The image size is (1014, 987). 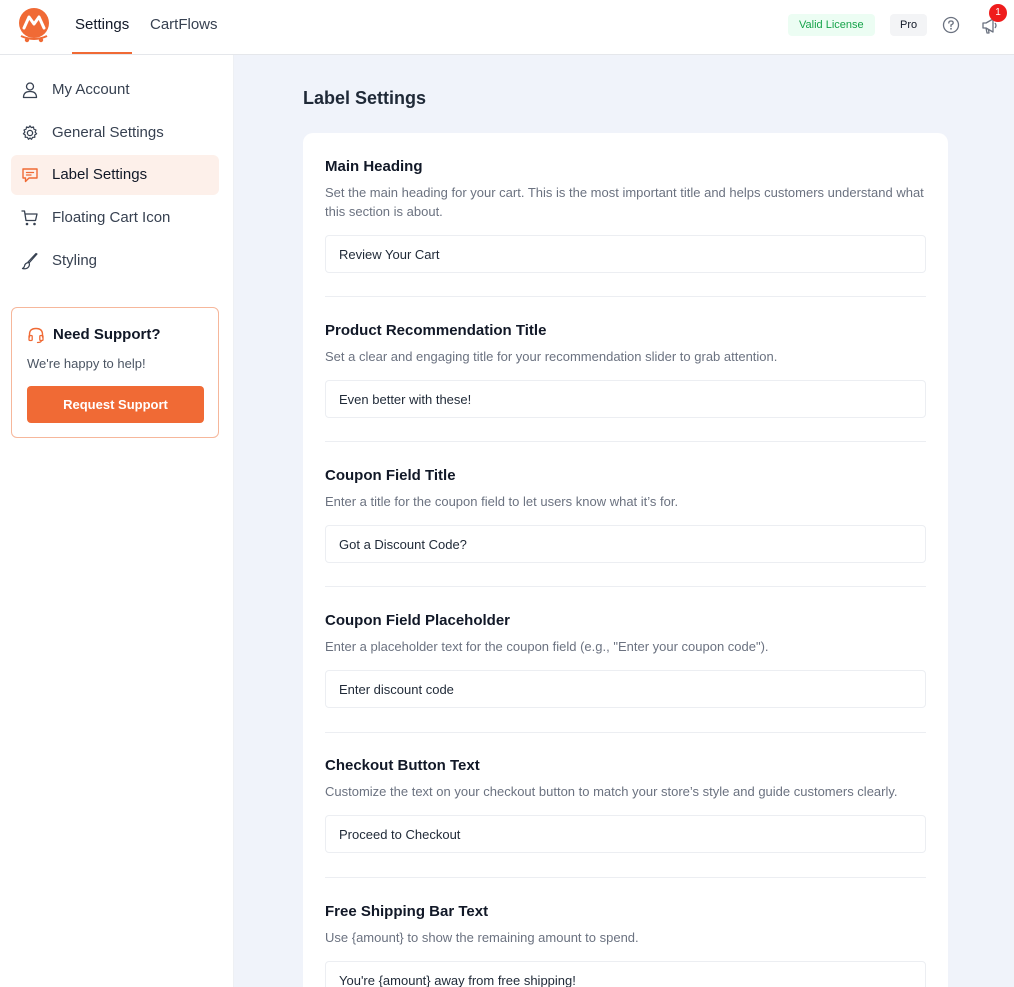 What do you see at coordinates (29, 218) in the screenshot?
I see `cart-icon` at bounding box center [29, 218].